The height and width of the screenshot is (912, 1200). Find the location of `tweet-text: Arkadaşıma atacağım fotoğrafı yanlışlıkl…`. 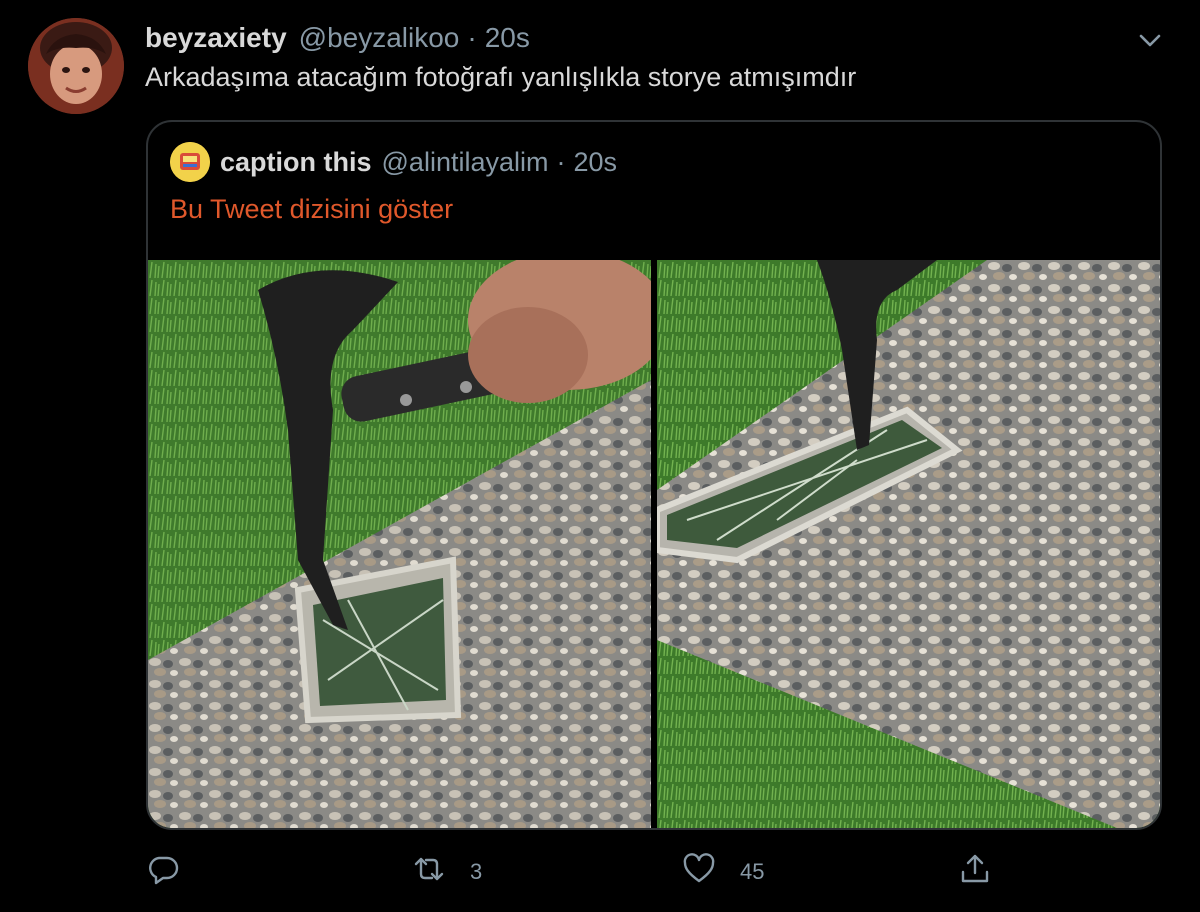

tweet-text: Arkadaşıma atacağım fotoğrafı yanlışlıkl… is located at coordinates (501, 77).